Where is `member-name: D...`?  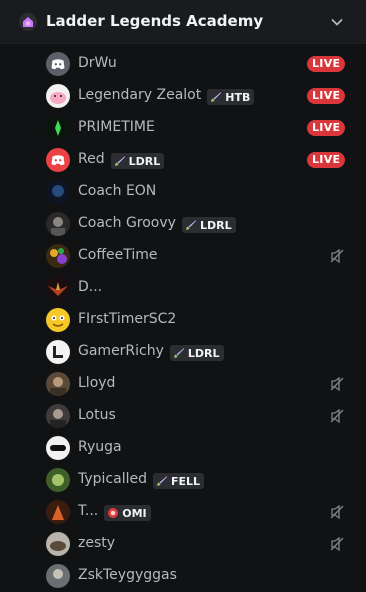 member-name: D... is located at coordinates (90, 287).